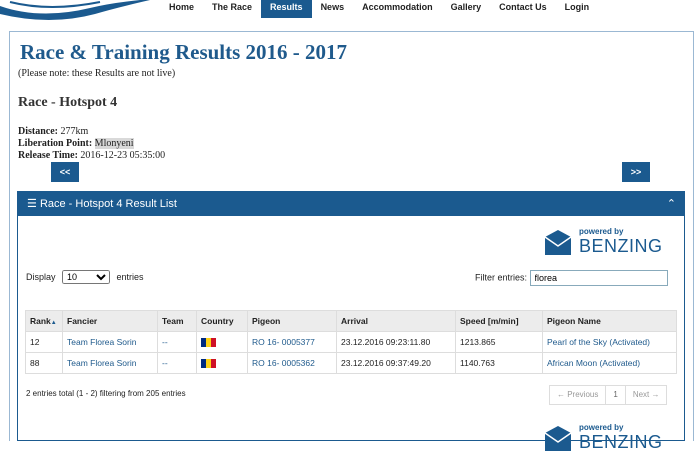  What do you see at coordinates (130, 277) in the screenshot?
I see `entries-label: entries` at bounding box center [130, 277].